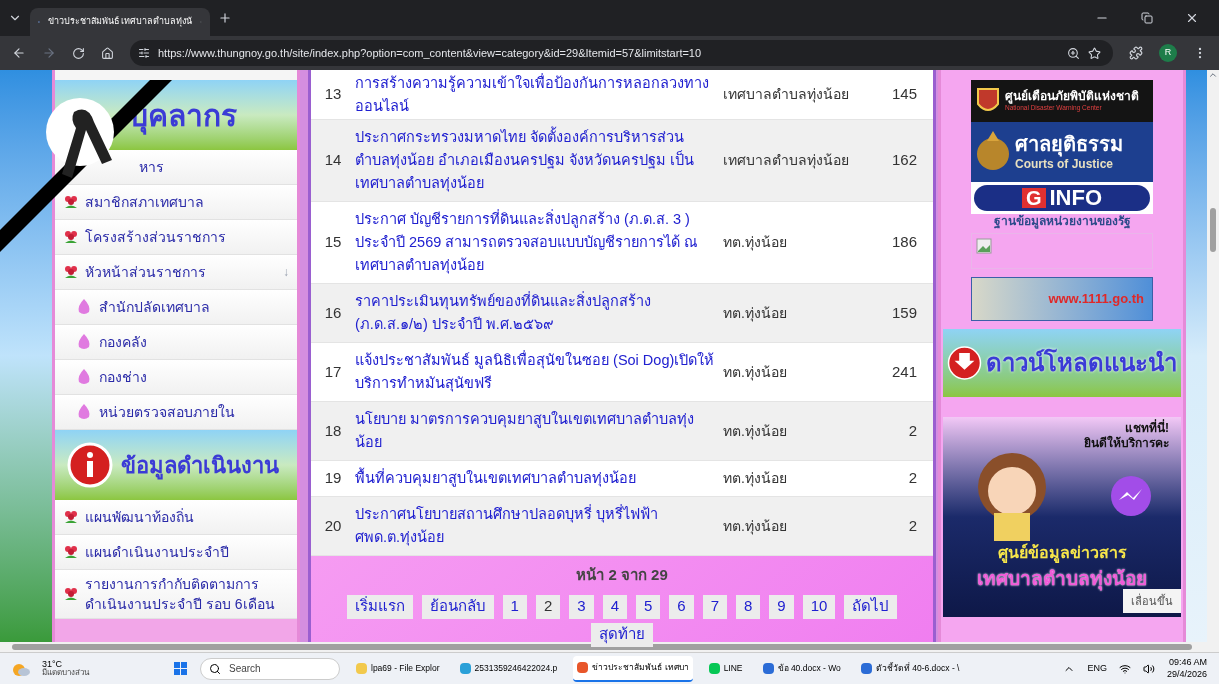 The width and height of the screenshot is (1219, 684). I want to click on page-button: เริ่มแรก, so click(379, 606).